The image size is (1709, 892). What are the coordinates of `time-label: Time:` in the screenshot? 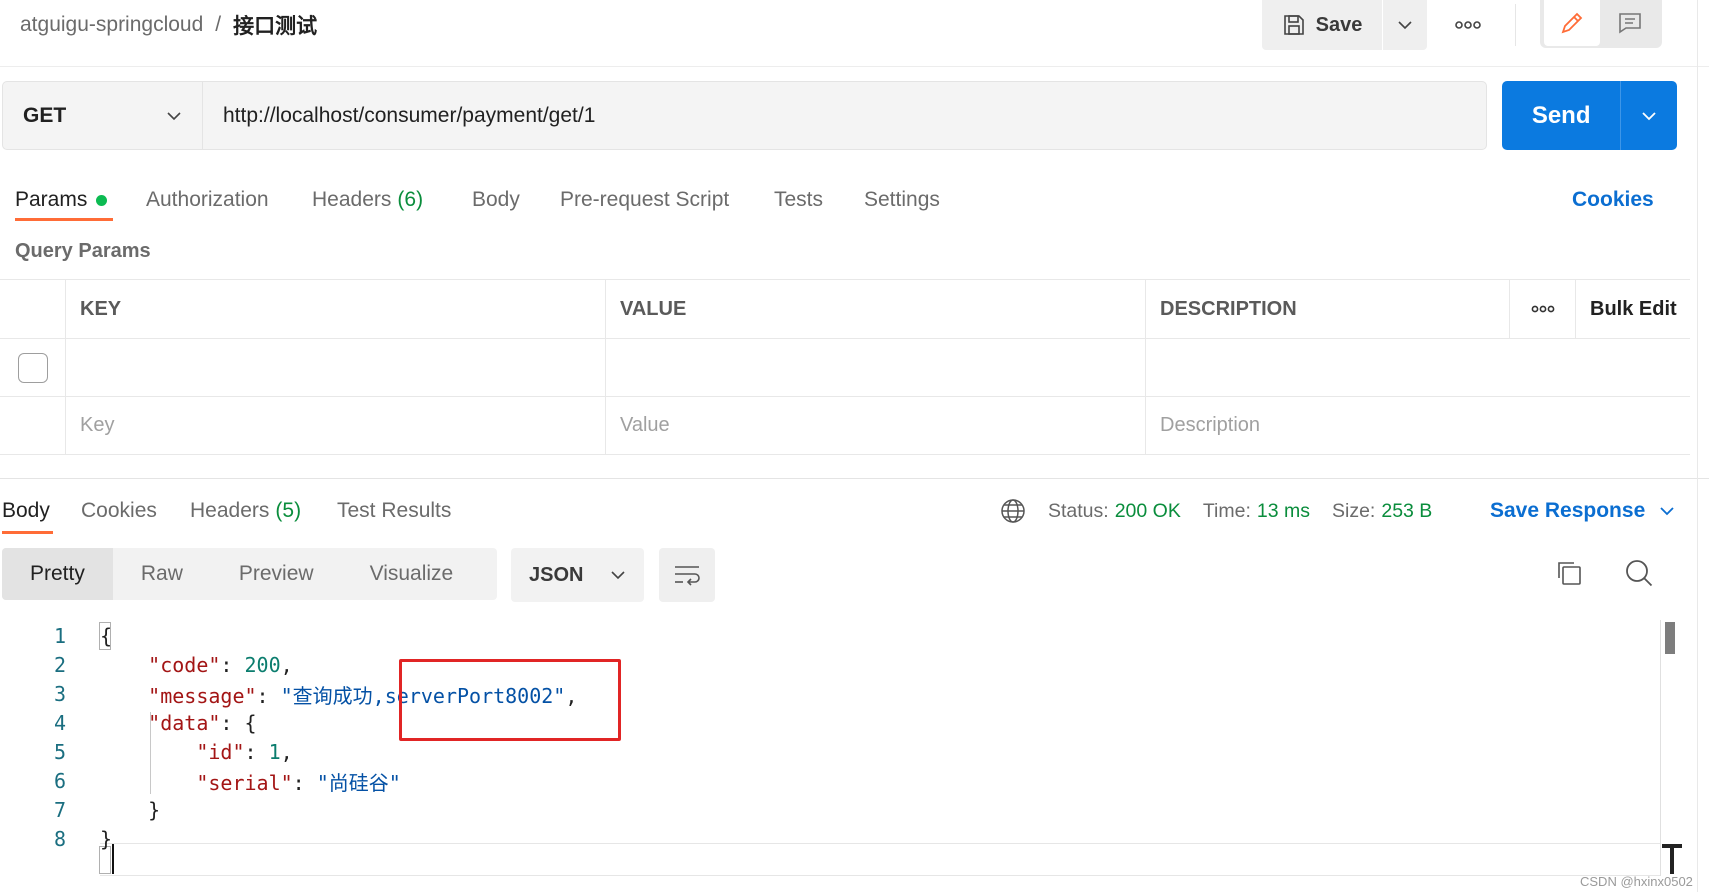 It's located at (1226, 510).